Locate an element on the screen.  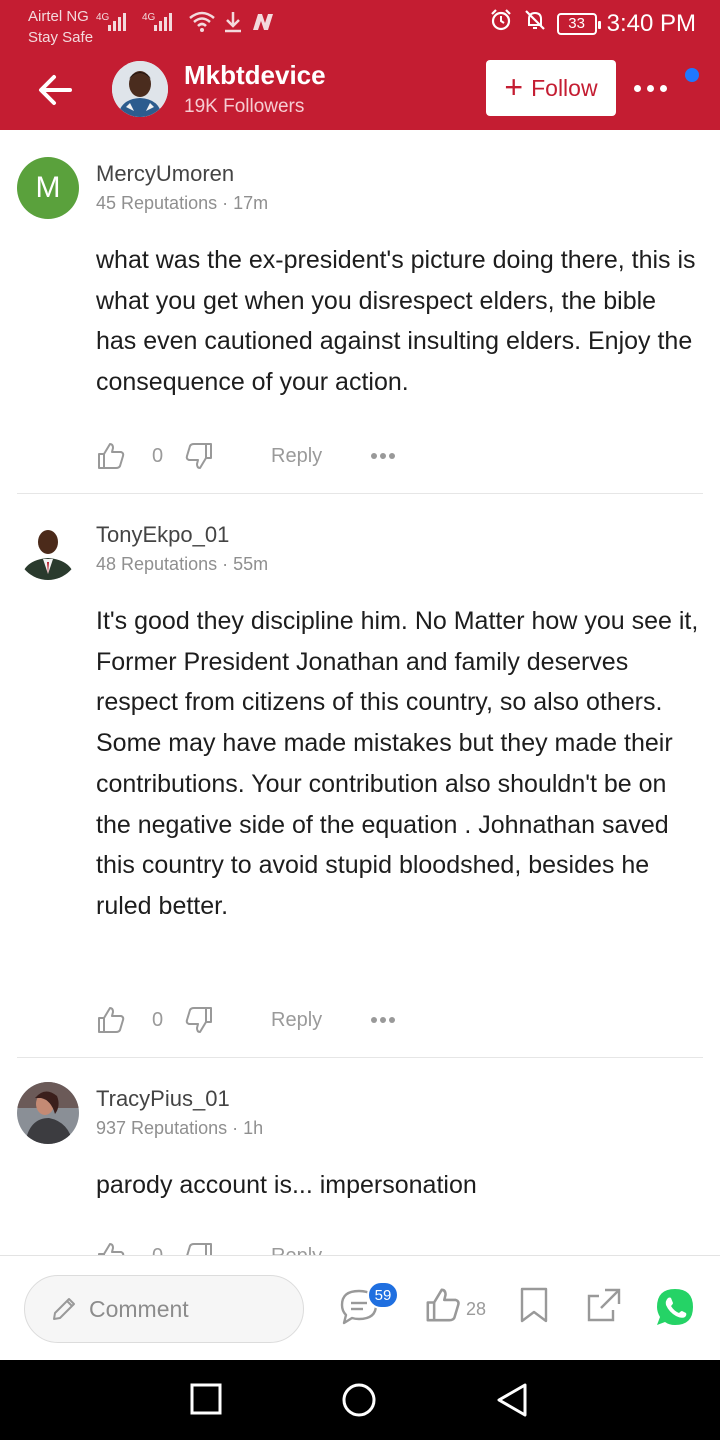
carrier-name: Airtel NG is located at coordinates (58, 16).